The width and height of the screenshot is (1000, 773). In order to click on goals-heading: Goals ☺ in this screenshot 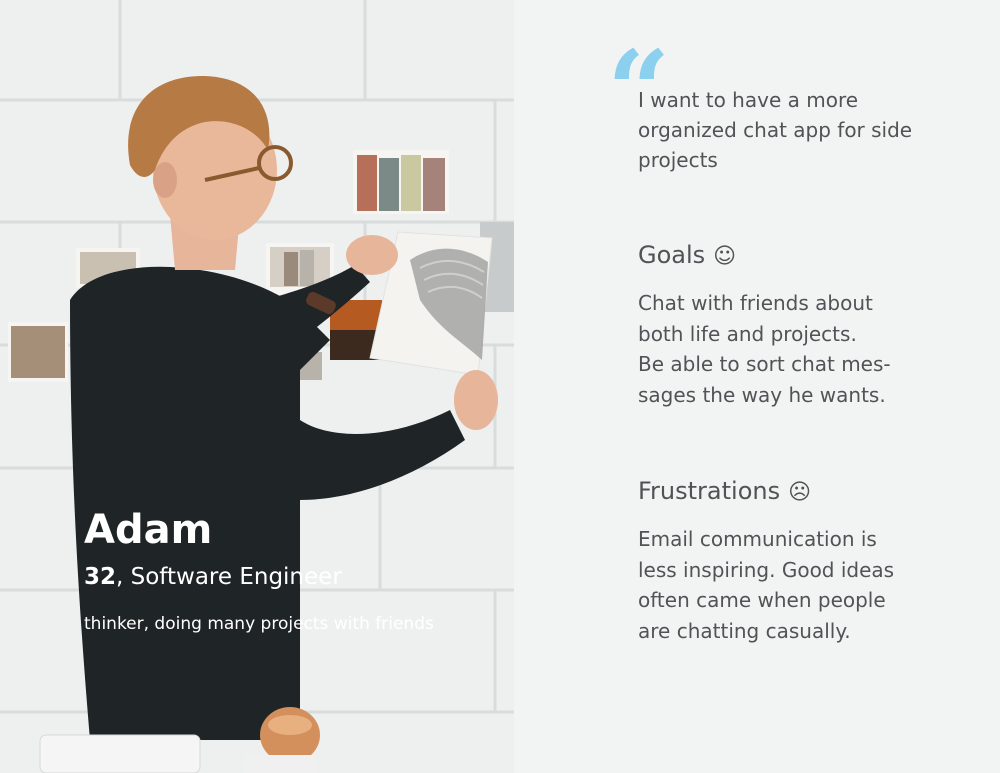, I will do `click(687, 256)`.